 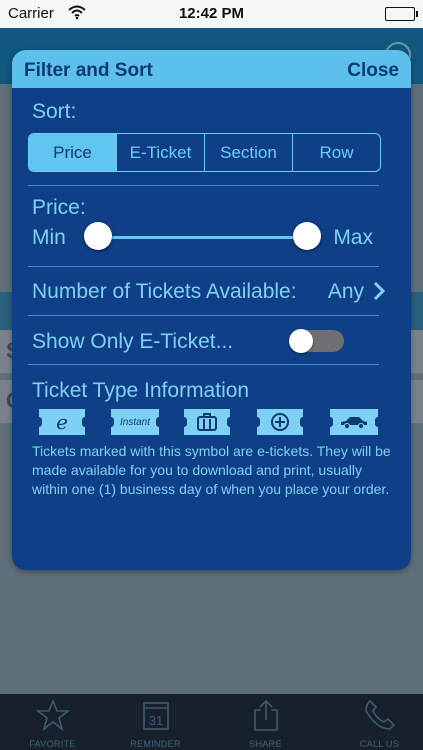 I want to click on tab-call-us: CALL US, so click(x=375, y=722).